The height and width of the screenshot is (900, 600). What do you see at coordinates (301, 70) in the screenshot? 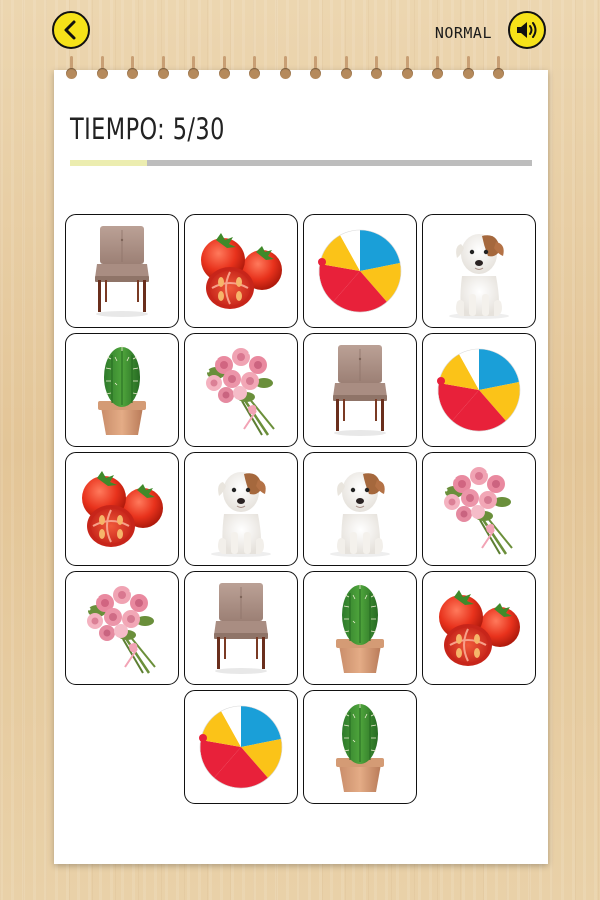
I see `notepad-rings` at bounding box center [301, 70].